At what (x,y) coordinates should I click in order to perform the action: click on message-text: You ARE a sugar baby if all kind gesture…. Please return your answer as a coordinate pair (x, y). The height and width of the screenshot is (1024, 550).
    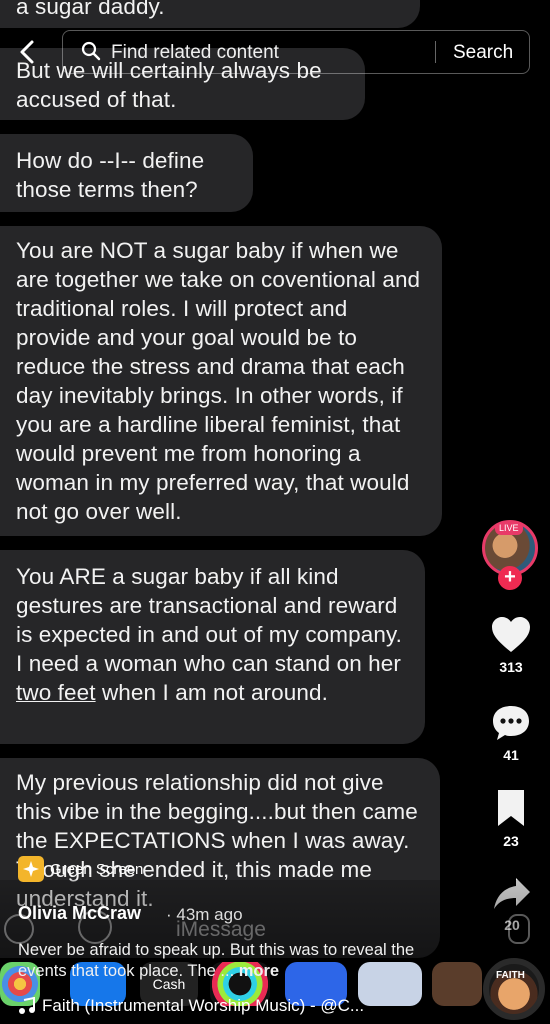
    Looking at the image, I should click on (209, 620).